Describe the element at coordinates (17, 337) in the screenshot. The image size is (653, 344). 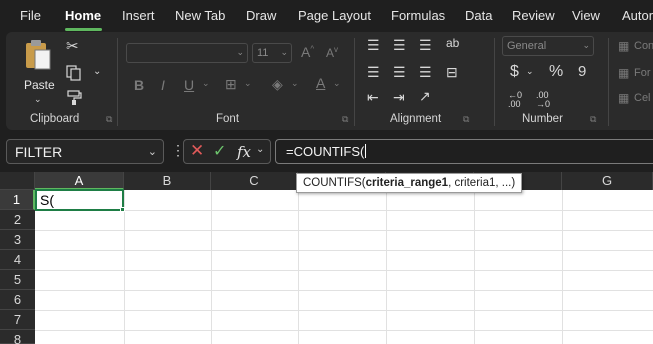
I see `row-header-8: 8` at that location.